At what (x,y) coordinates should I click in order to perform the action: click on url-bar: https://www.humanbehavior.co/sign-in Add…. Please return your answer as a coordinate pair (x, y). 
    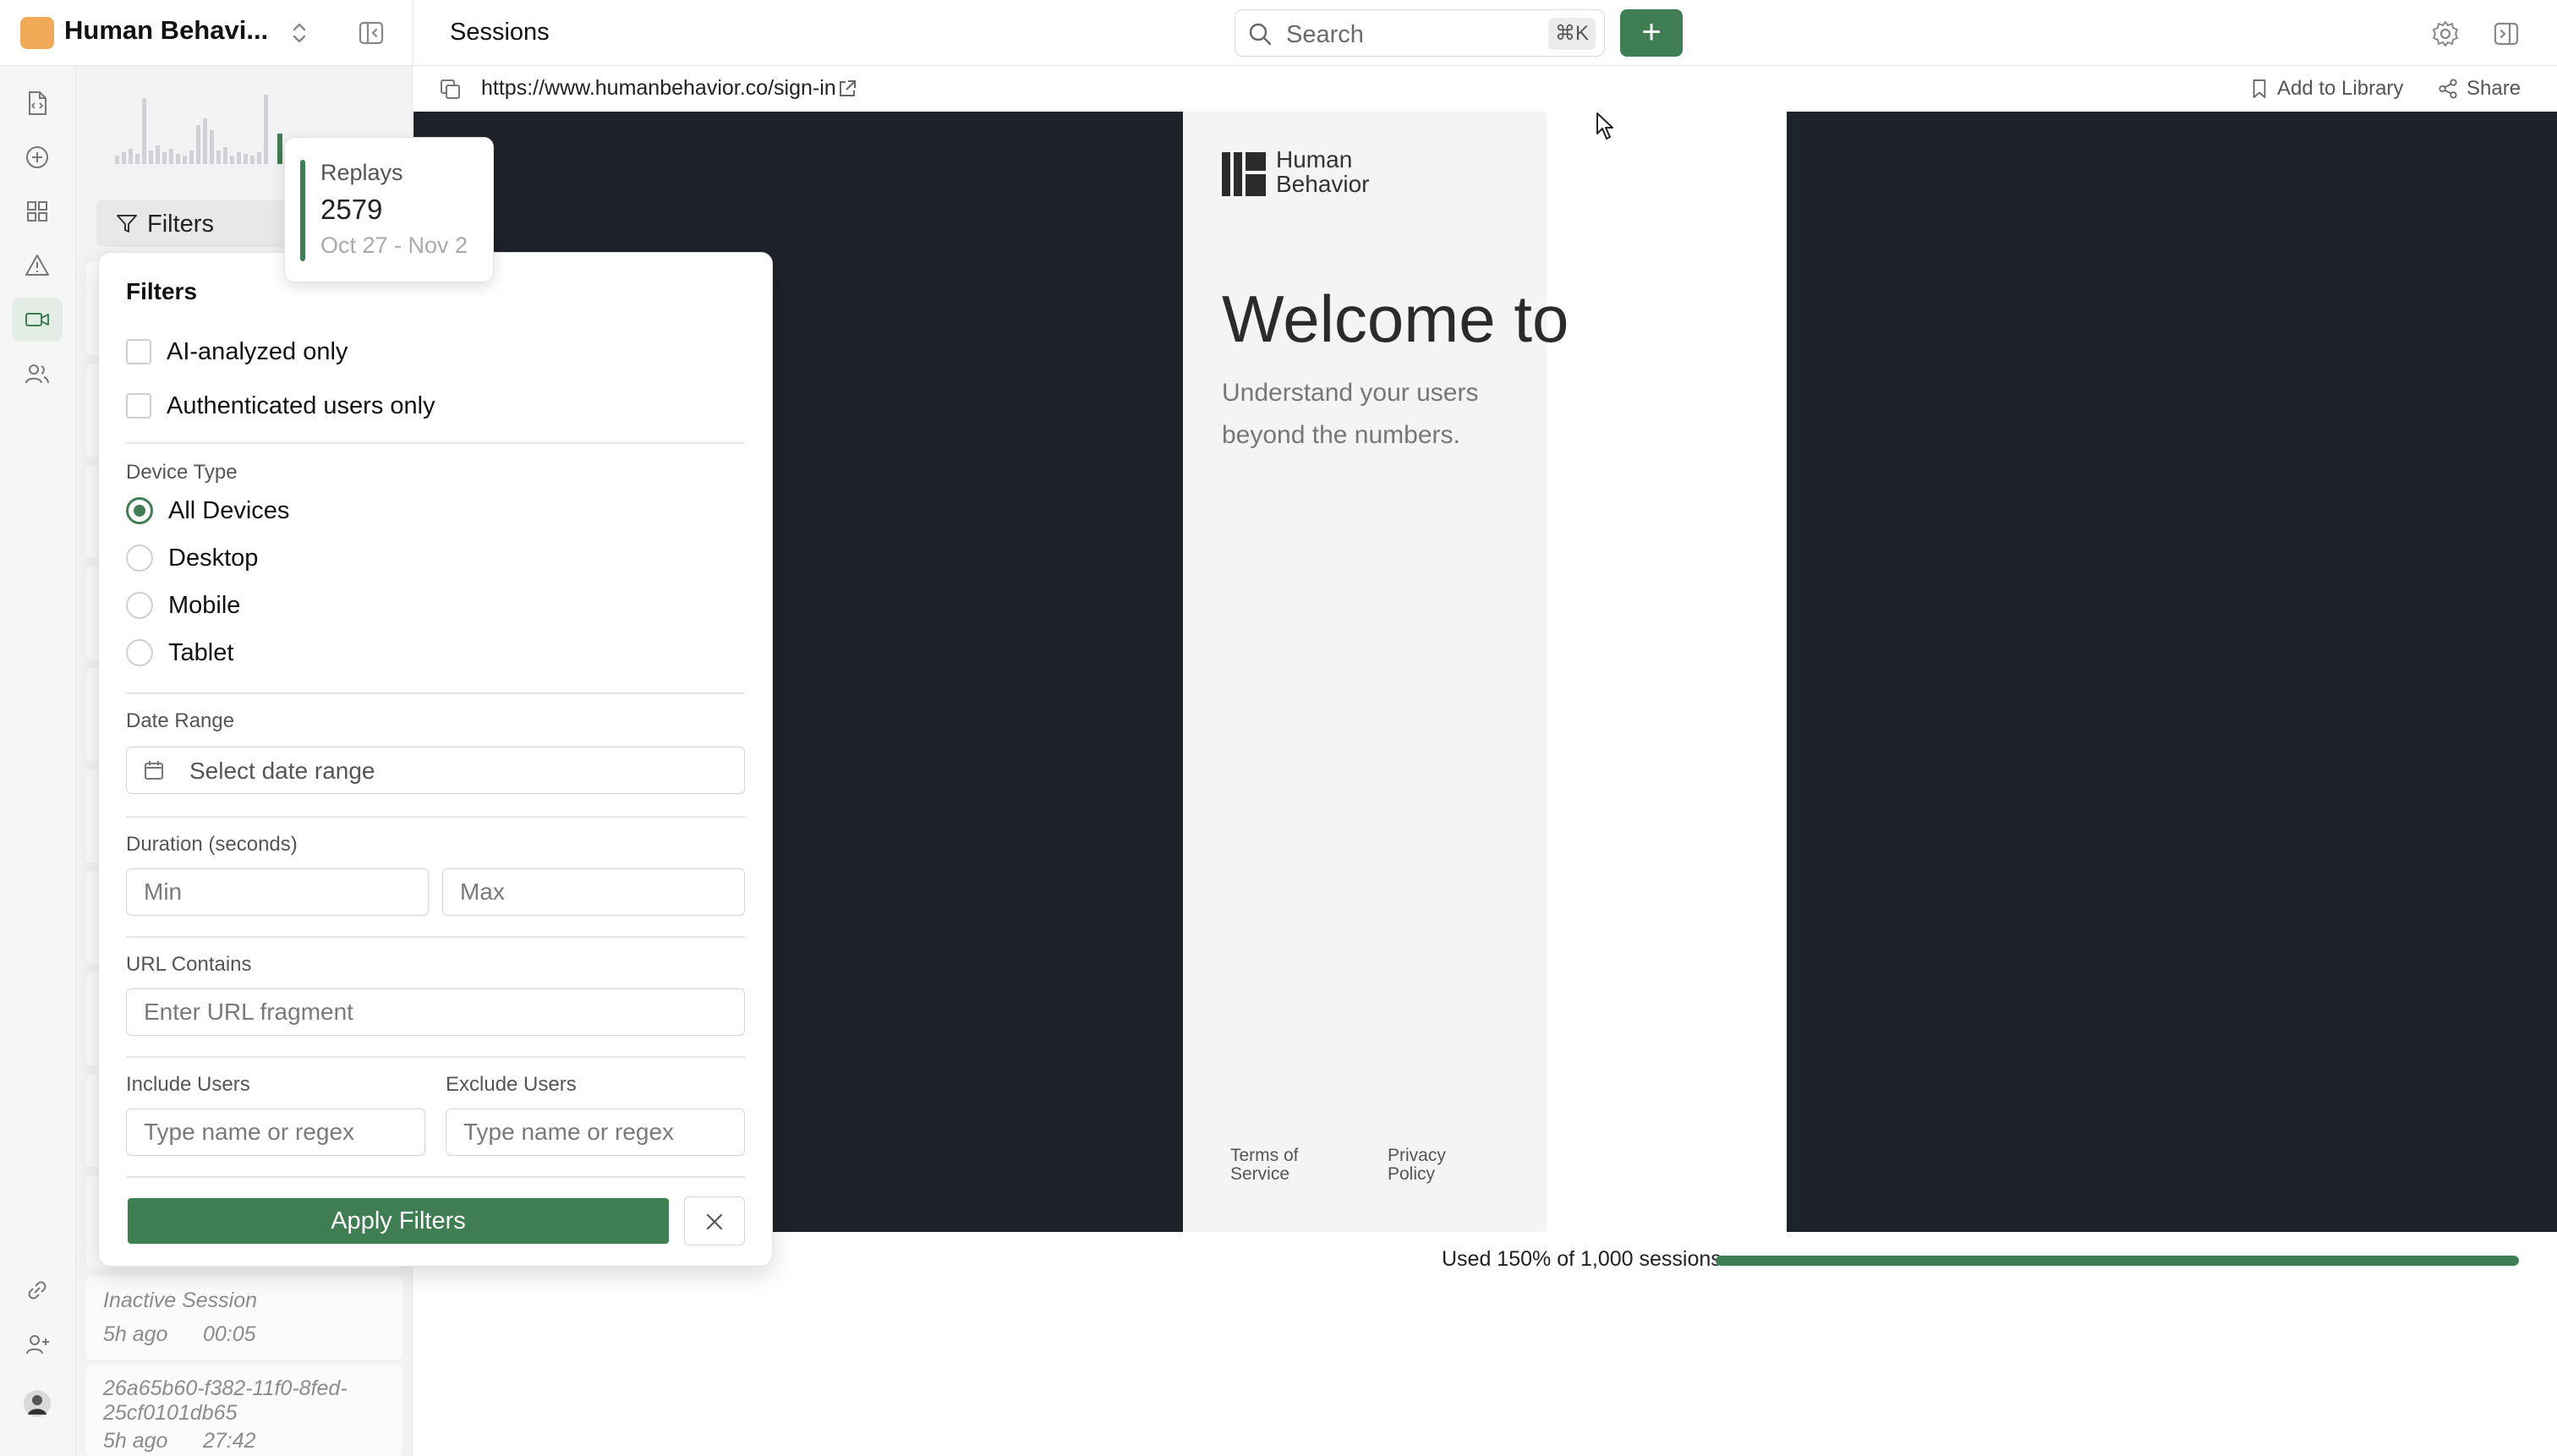
    Looking at the image, I should click on (1485, 89).